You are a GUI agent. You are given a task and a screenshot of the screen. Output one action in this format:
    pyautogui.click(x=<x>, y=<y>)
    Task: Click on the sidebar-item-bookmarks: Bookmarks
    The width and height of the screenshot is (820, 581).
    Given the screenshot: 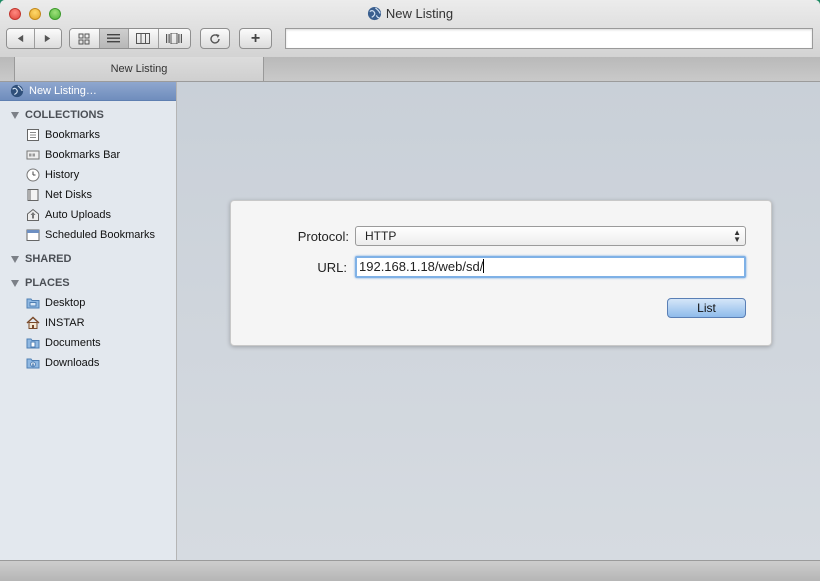 What is the action you would take?
    pyautogui.click(x=88, y=135)
    